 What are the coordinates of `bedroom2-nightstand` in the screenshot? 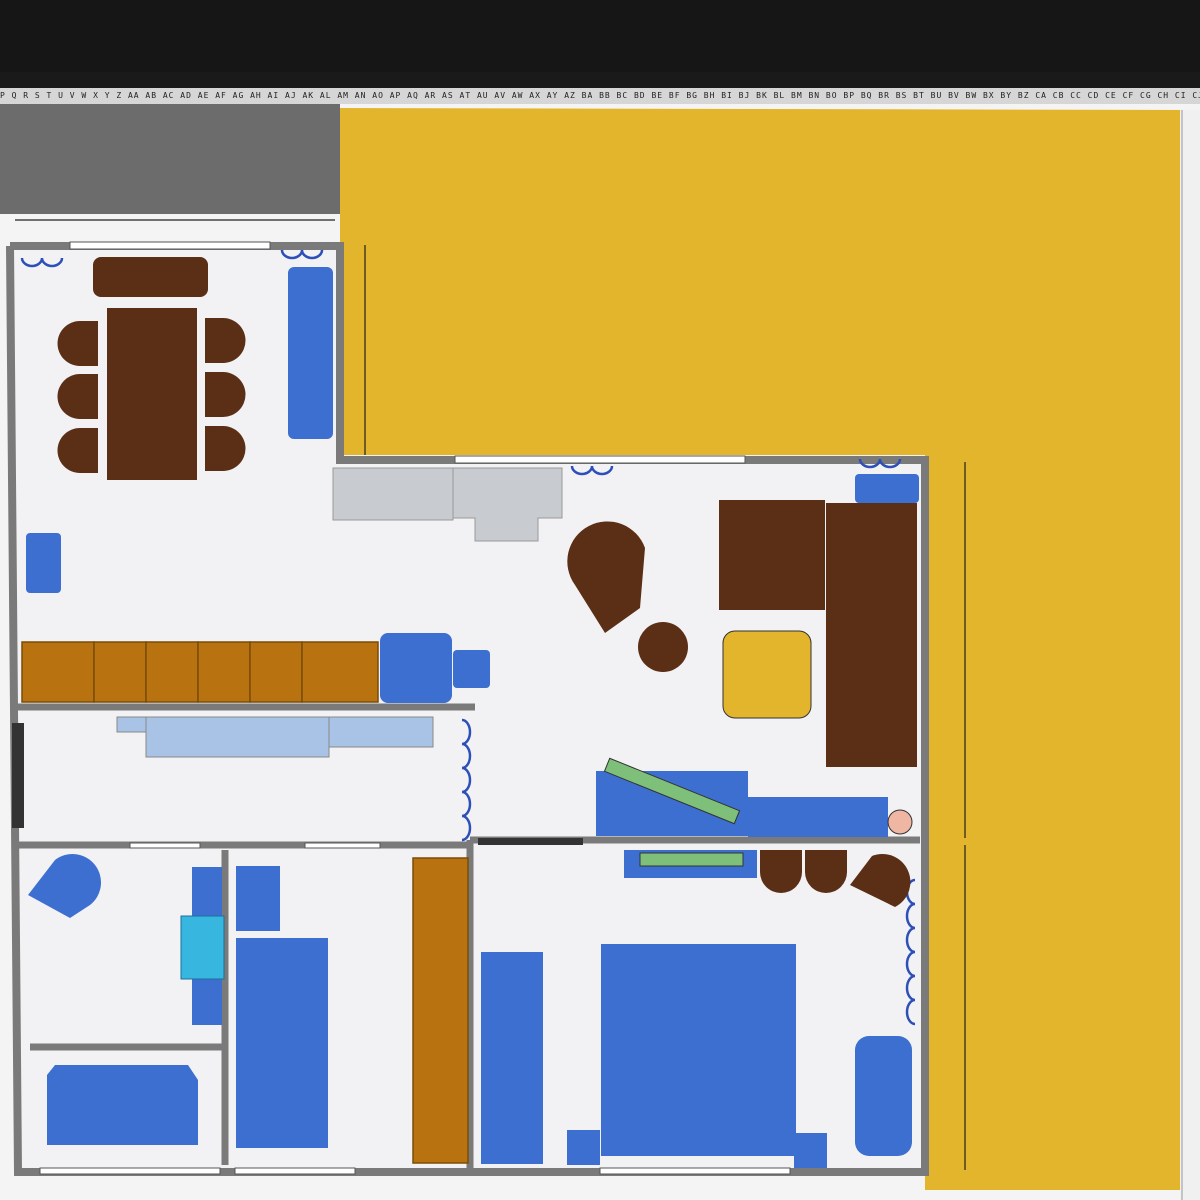 It's located at (258, 898).